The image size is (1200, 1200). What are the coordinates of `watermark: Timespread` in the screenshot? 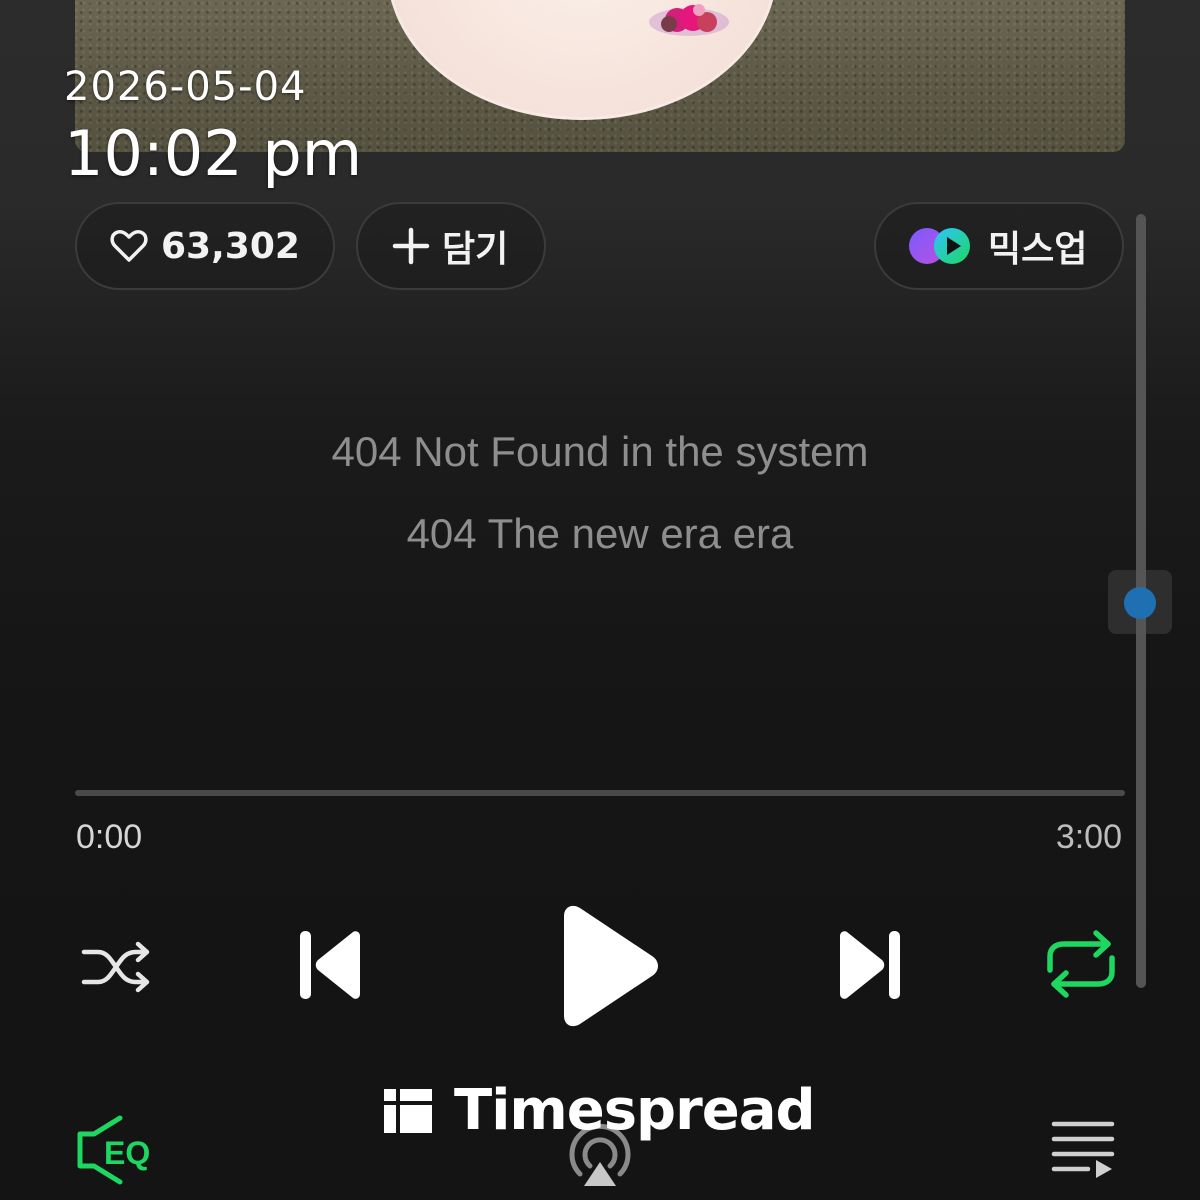 It's located at (599, 1110).